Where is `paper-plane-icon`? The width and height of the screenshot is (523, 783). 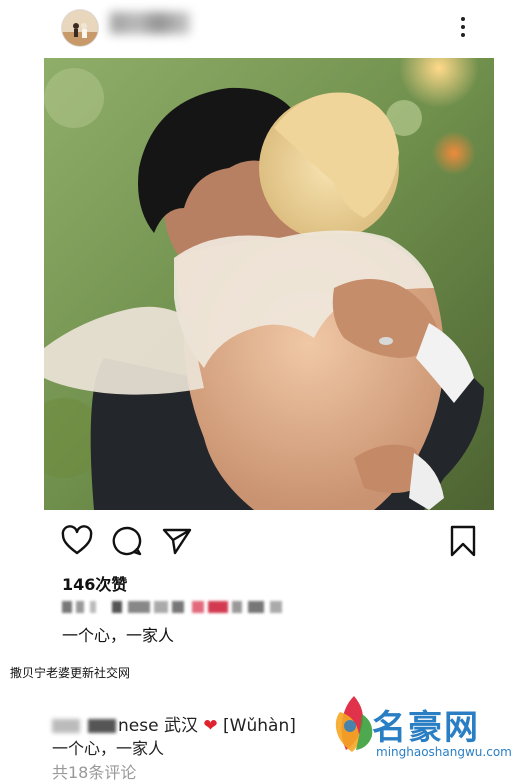
paper-plane-icon is located at coordinates (177, 541).